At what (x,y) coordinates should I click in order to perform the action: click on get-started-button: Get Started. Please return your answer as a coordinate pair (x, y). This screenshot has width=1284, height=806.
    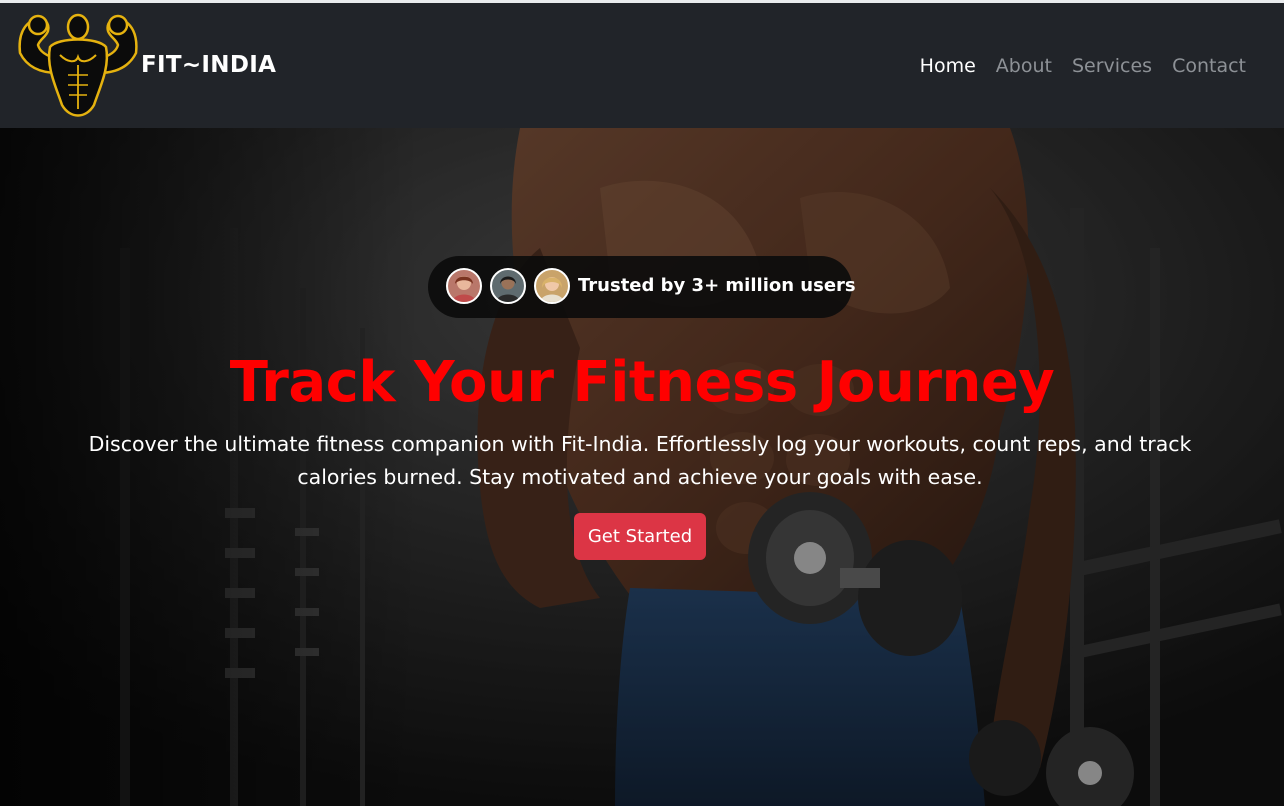
    Looking at the image, I should click on (640, 536).